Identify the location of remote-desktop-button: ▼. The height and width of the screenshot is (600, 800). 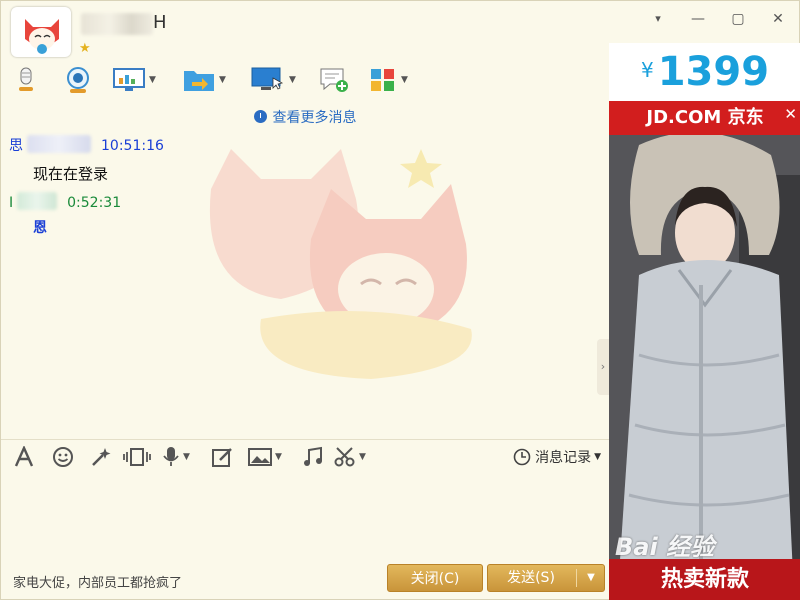
(273, 80).